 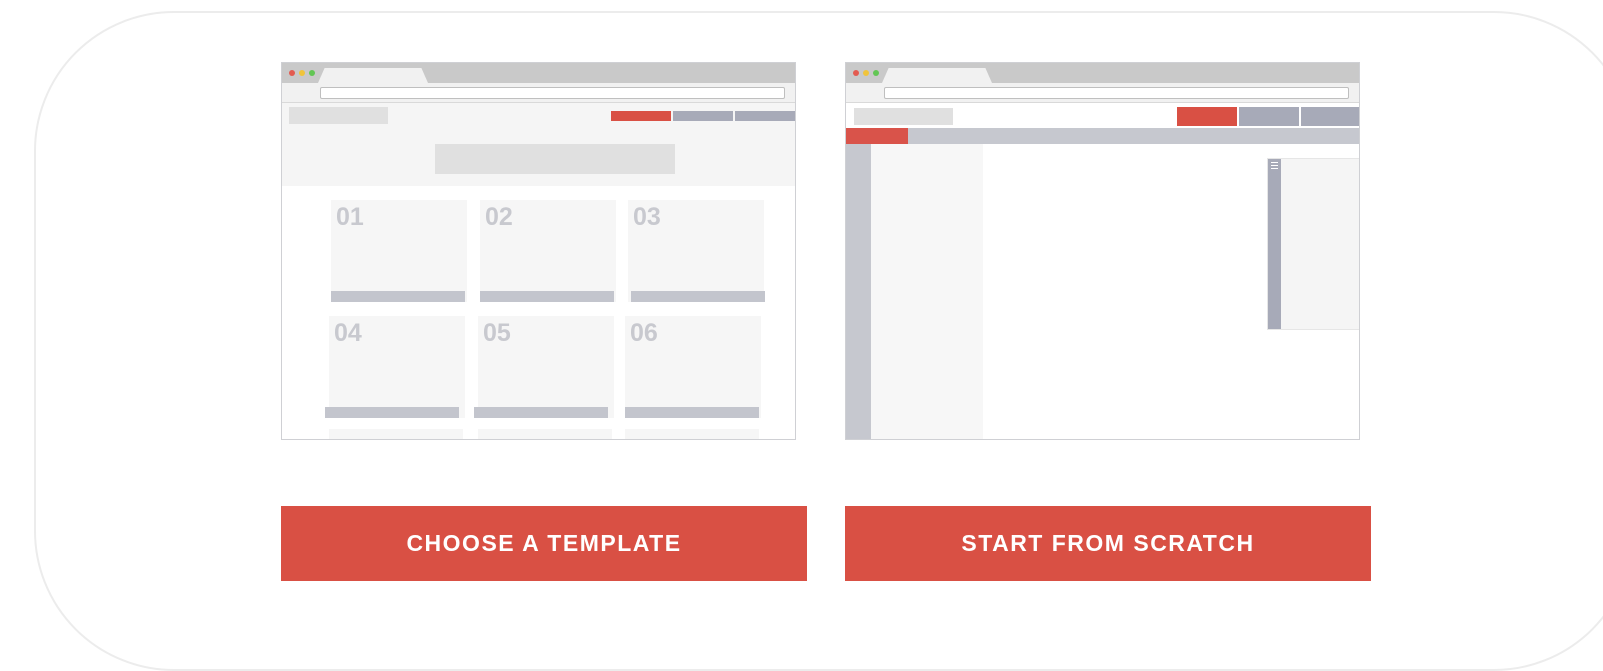 I want to click on hero-placeholder, so click(x=555, y=159).